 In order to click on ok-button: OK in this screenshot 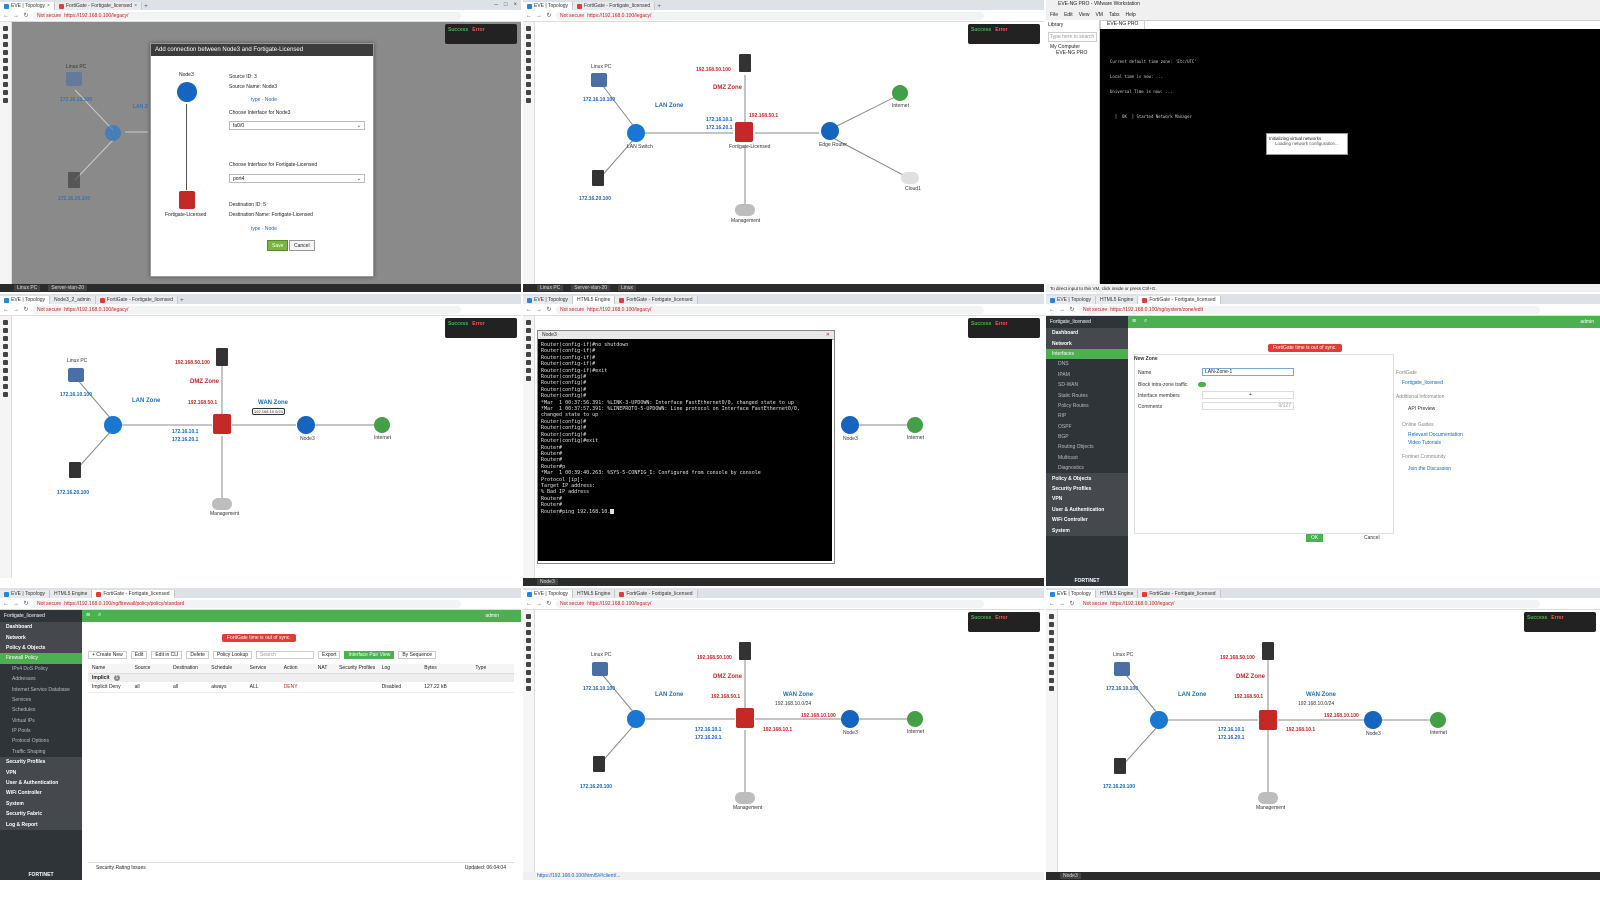, I will do `click(1315, 538)`.